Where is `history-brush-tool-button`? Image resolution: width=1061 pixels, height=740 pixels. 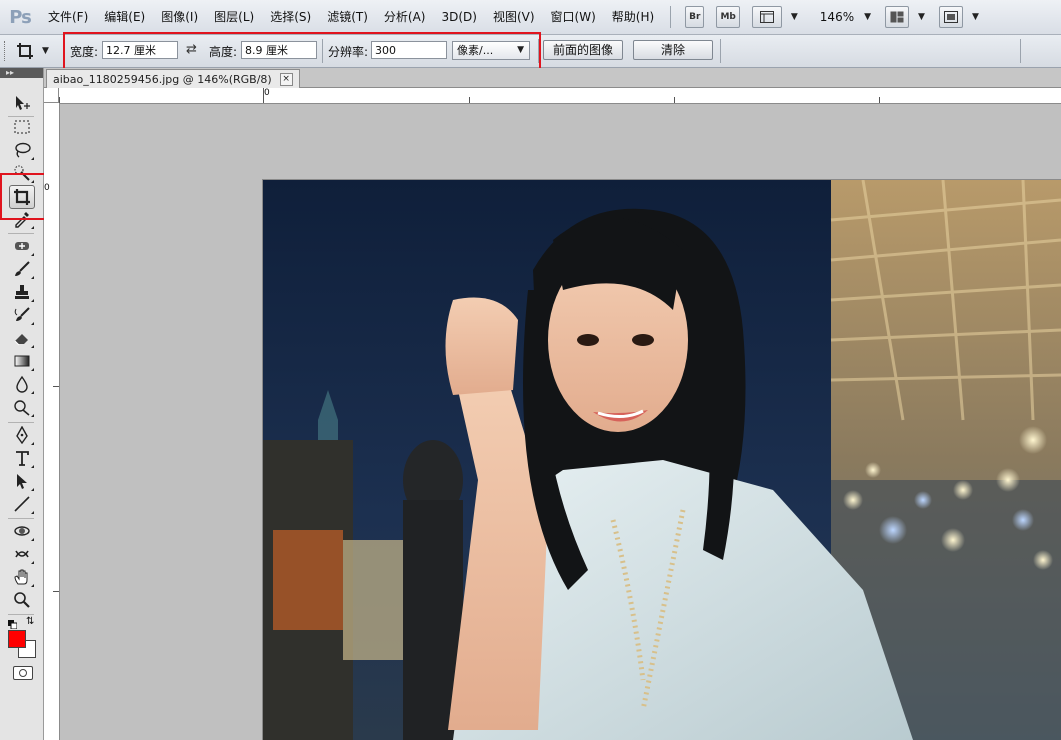
history-brush-tool-button is located at coordinates (22, 315).